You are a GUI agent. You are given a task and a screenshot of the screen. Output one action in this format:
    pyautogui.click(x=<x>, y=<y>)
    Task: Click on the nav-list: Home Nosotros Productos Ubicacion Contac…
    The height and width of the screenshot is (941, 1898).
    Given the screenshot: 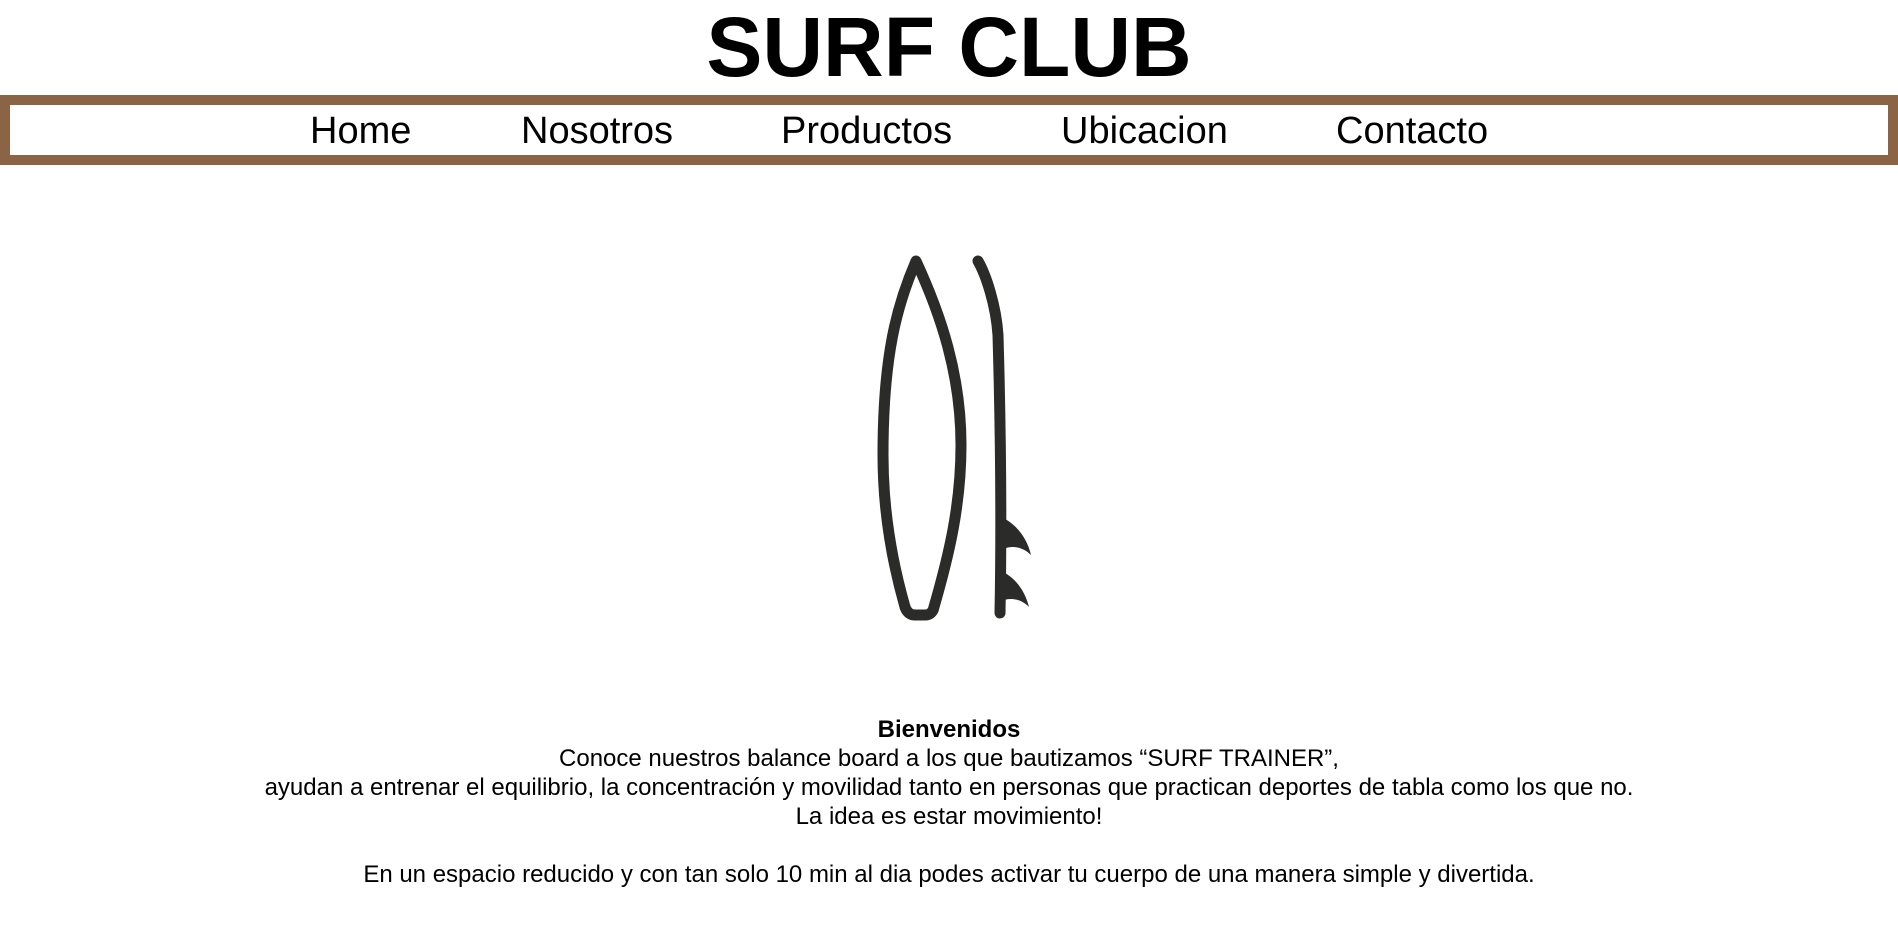 What is the action you would take?
    pyautogui.click(x=949, y=130)
    